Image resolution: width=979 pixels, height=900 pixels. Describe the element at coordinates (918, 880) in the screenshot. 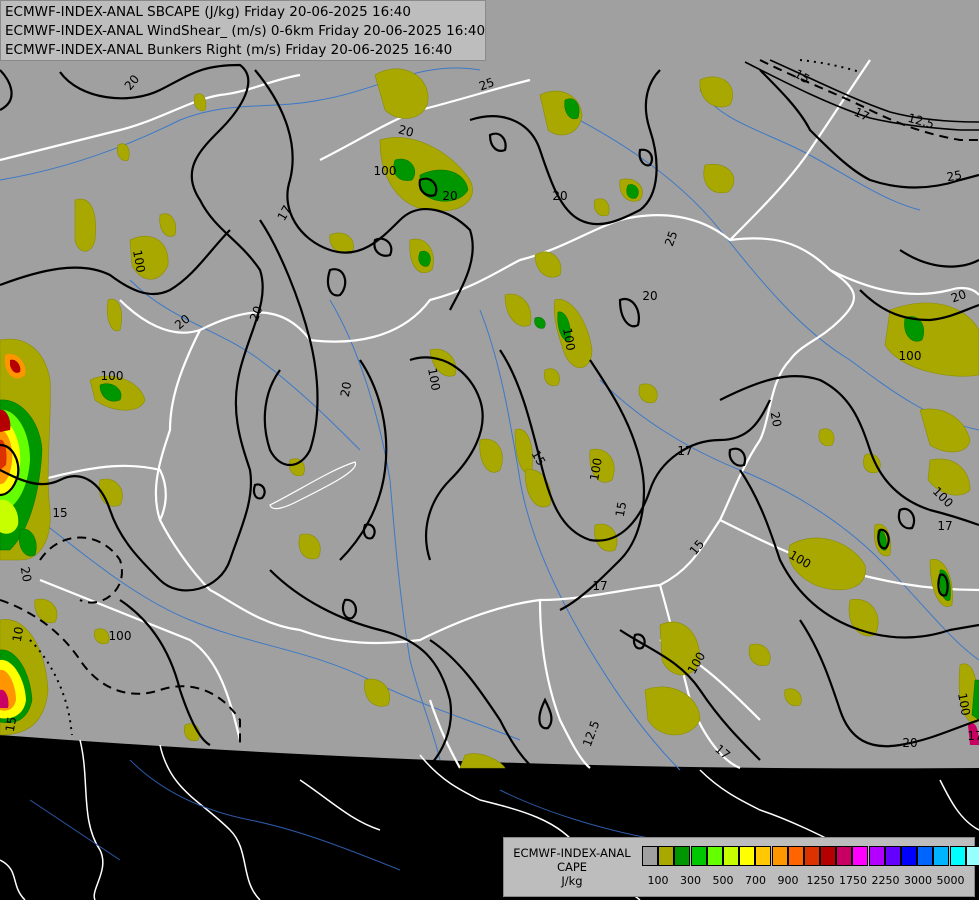

I see `legend-tick-label: 3000` at that location.